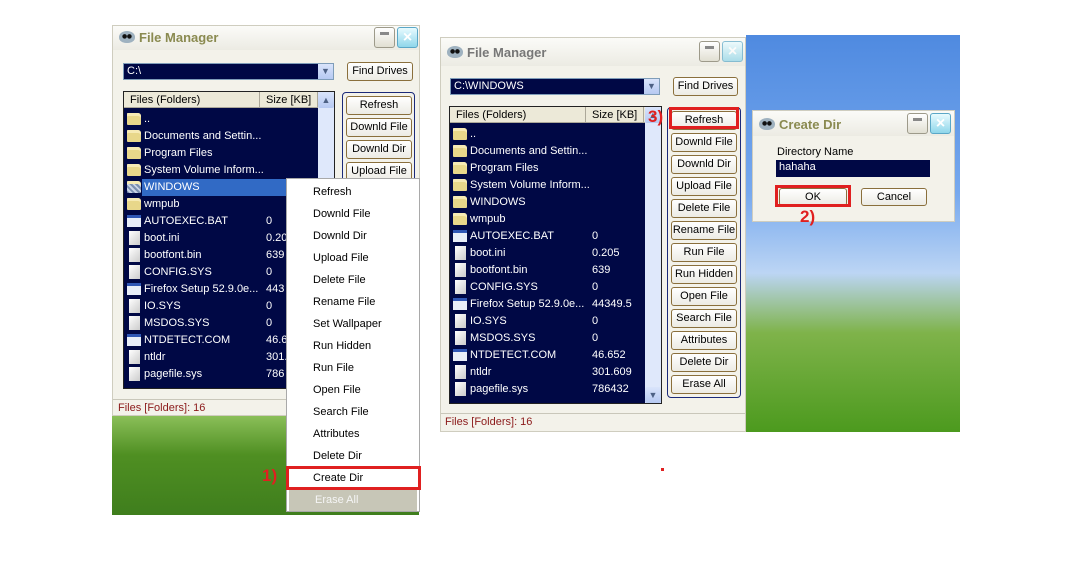 Image resolution: width=1081 pixels, height=570 pixels. What do you see at coordinates (656, 116) in the screenshot?
I see `step-label: 3)` at bounding box center [656, 116].